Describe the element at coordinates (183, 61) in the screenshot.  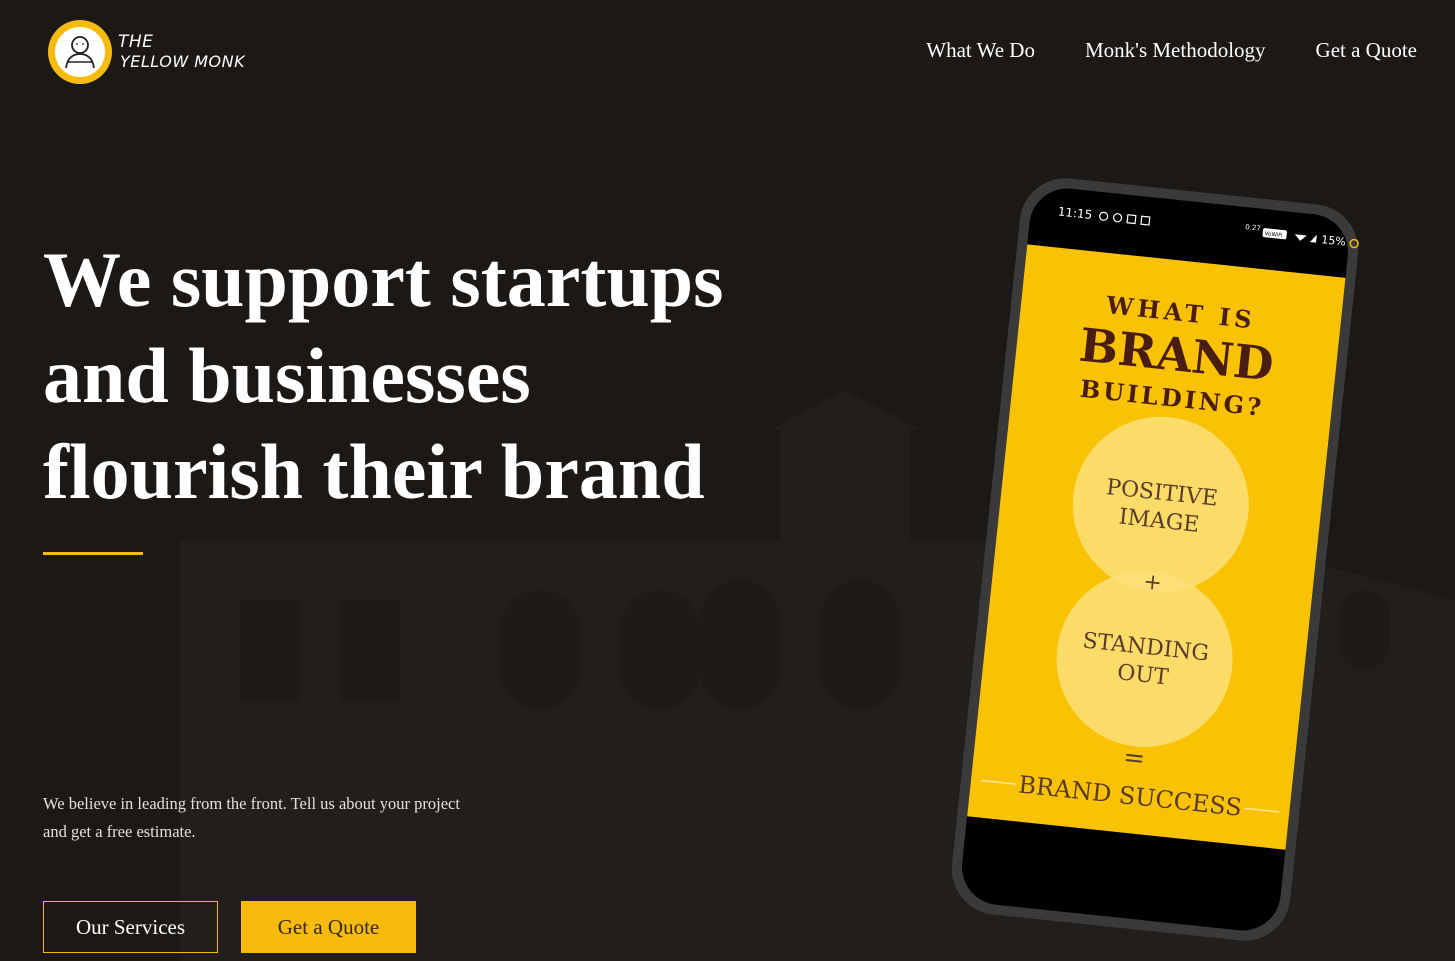
I see `logo-line-2: YELLOW MONK` at that location.